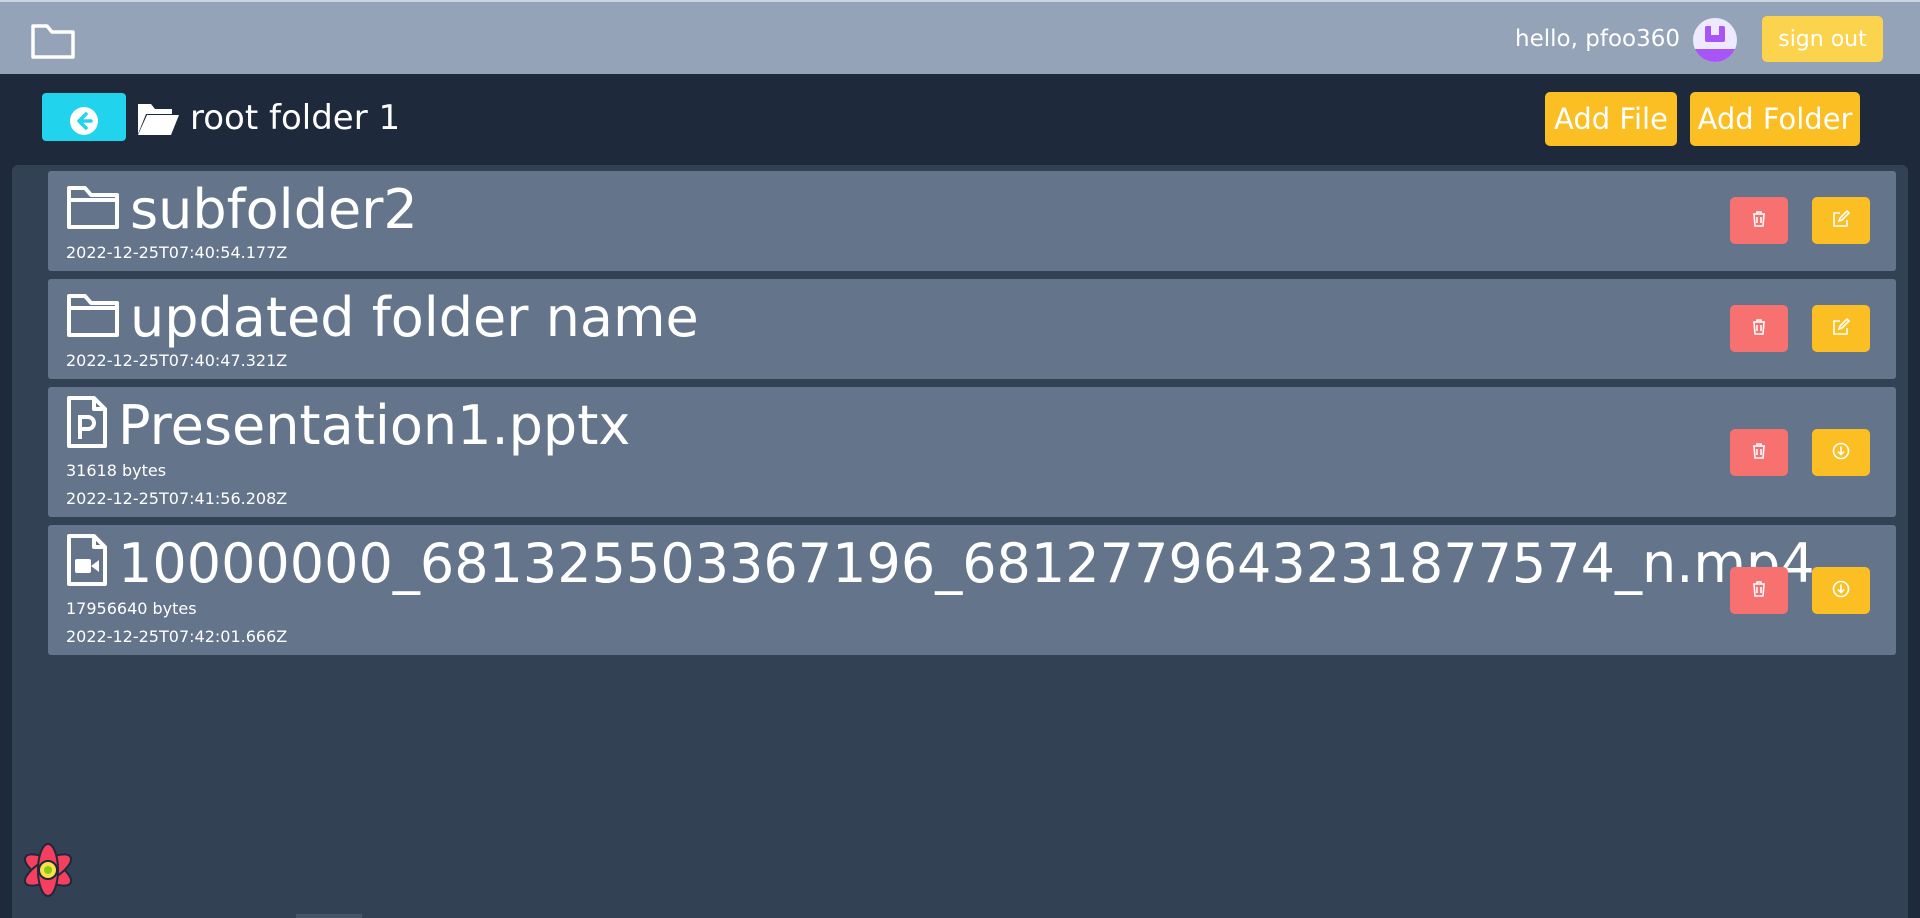 This screenshot has width=1920, height=918. Describe the element at coordinates (48, 870) in the screenshot. I see `devtools-toggle-icon` at that location.